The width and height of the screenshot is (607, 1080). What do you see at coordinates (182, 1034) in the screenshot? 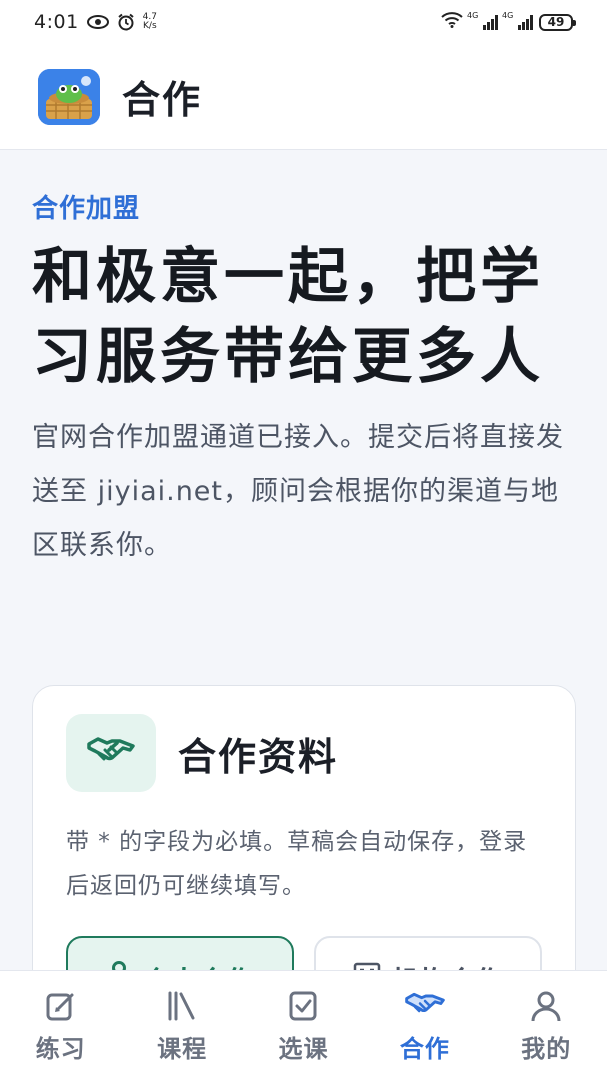
I see `tab-courses: 课程` at bounding box center [182, 1034].